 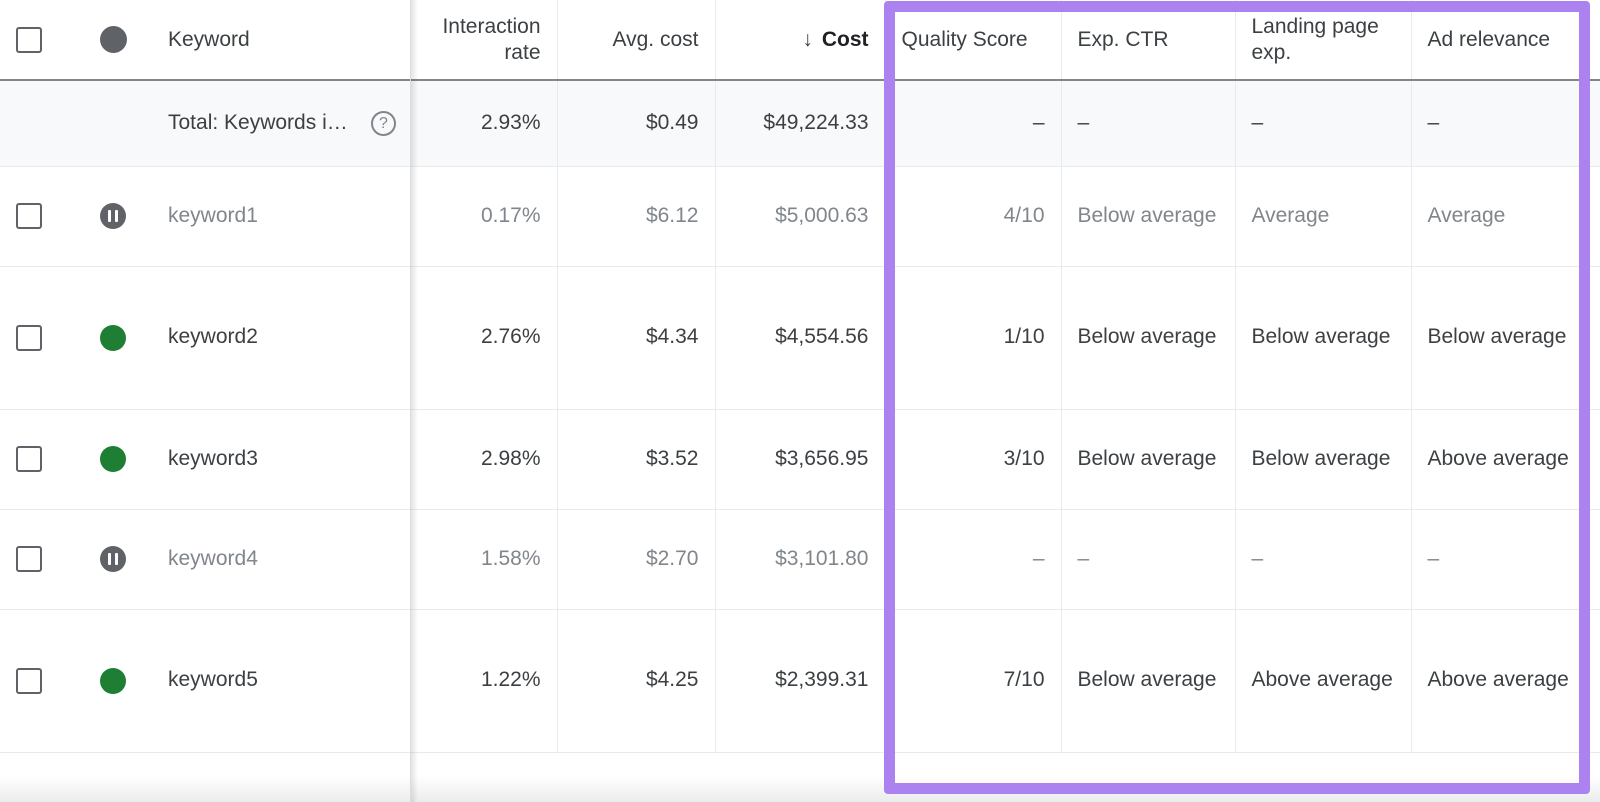 I want to click on row-cost: $5,000.63, so click(x=800, y=216).